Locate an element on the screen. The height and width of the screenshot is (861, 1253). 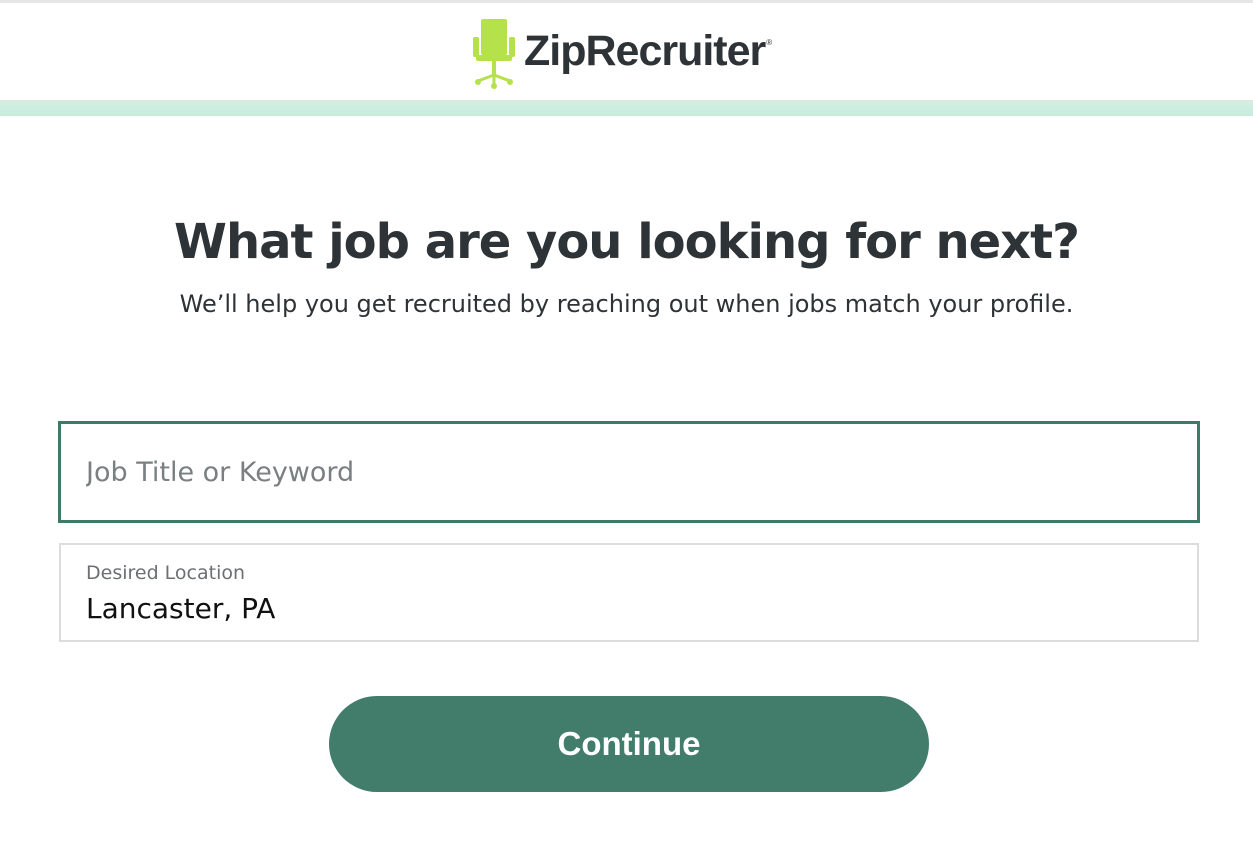
continue-button: Continue is located at coordinates (629, 744).